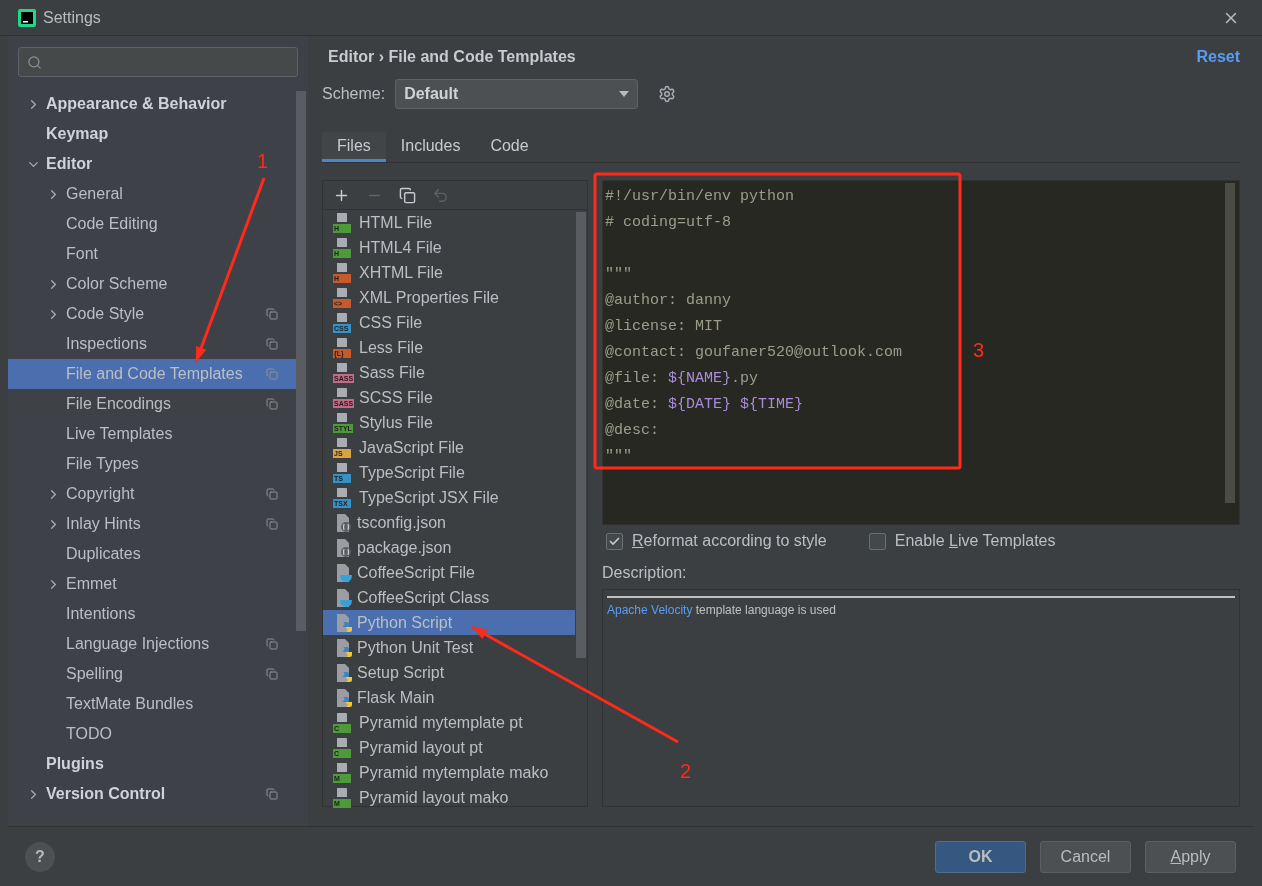 This screenshot has height=886, width=1262. Describe the element at coordinates (618, 275) in the screenshot. I see `code-line: """` at that location.